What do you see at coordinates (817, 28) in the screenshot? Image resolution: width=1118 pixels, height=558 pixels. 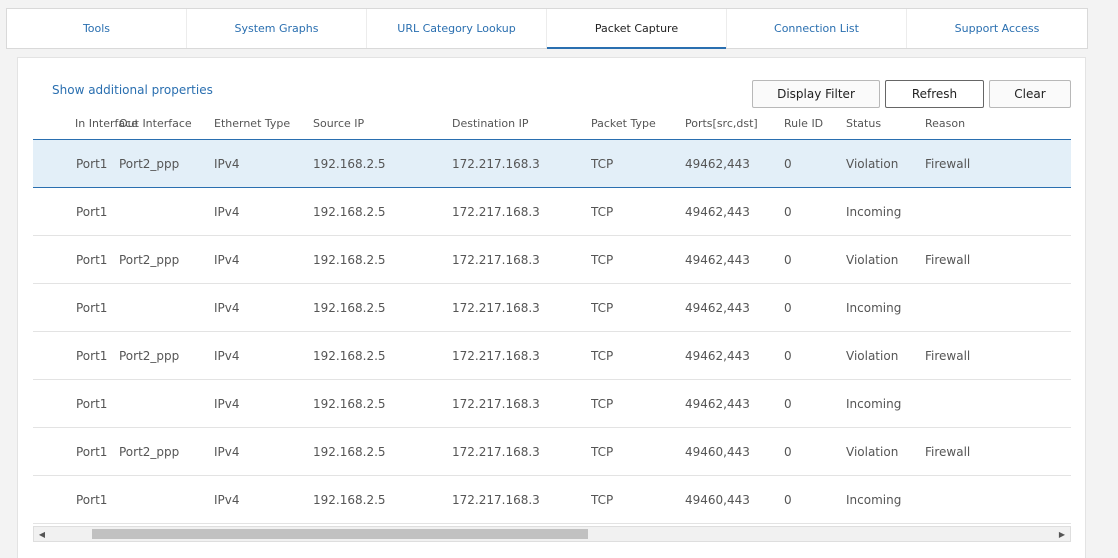 I see `tab-connection-list: Connection List` at bounding box center [817, 28].